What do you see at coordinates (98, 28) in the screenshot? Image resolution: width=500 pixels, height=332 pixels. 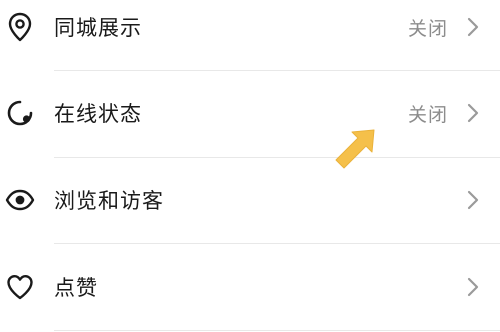 I see `settings-row-label: 同城展示` at bounding box center [98, 28].